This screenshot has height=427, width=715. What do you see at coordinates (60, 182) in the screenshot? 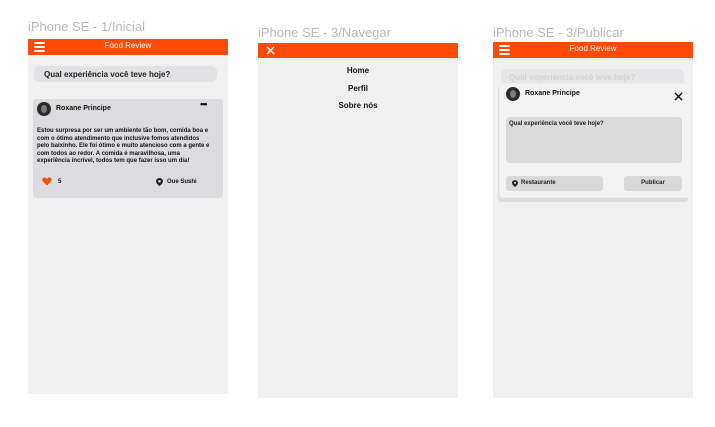
I see `like-count: 5` at bounding box center [60, 182].